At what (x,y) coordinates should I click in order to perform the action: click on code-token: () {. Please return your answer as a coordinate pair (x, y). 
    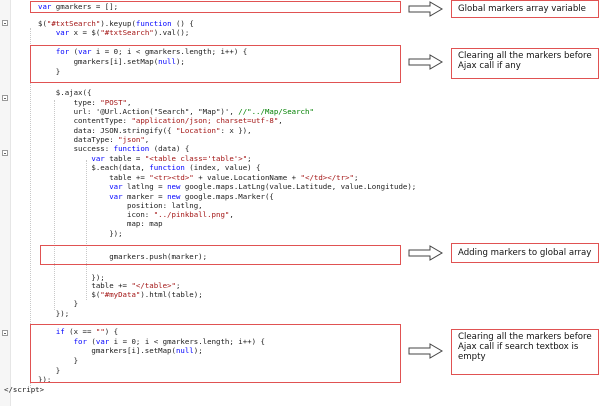
    Looking at the image, I should click on (182, 23).